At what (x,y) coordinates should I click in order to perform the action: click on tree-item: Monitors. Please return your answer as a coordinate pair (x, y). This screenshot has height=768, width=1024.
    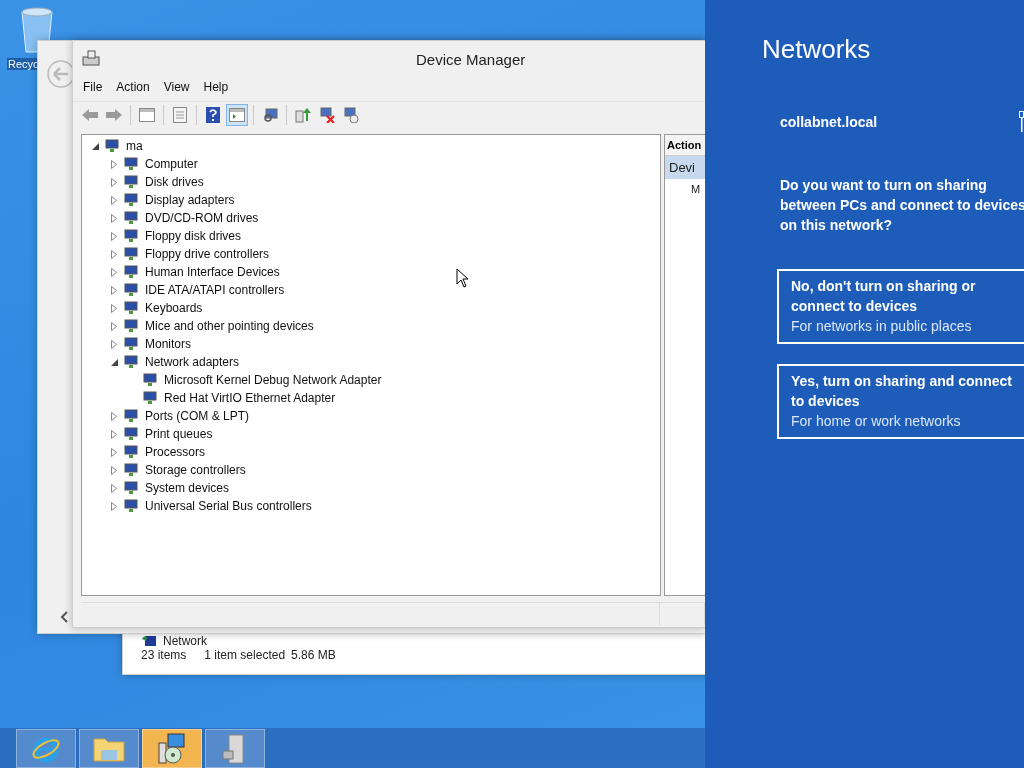
    Looking at the image, I should click on (168, 344).